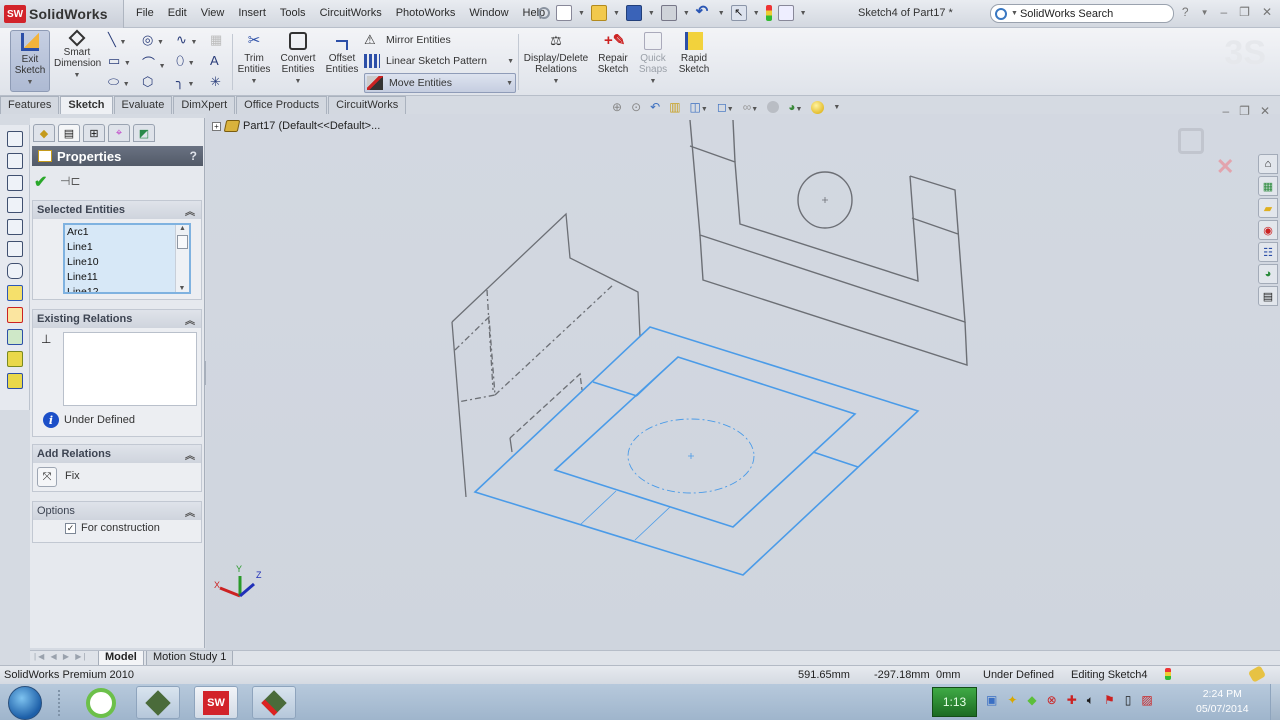  I want to click on ellipse-tool-icon: ⬯ ▼, so click(193, 63).